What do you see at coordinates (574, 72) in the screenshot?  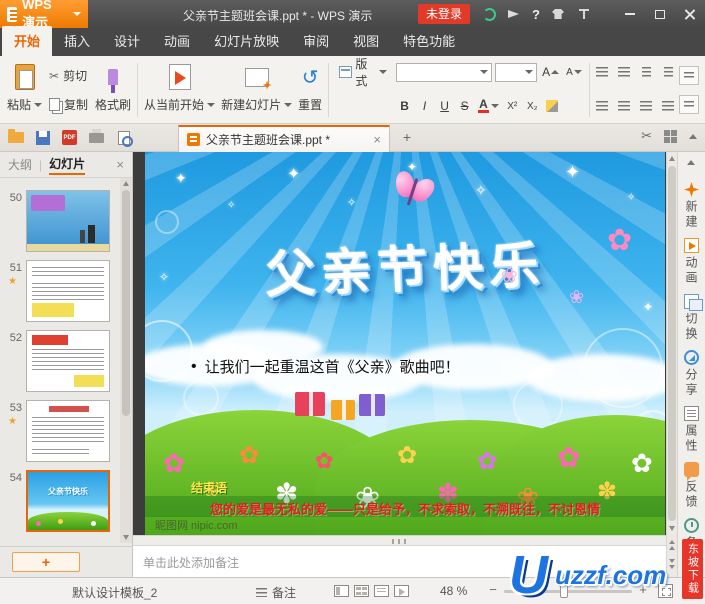 I see `shrink-font-button: A` at bounding box center [574, 72].